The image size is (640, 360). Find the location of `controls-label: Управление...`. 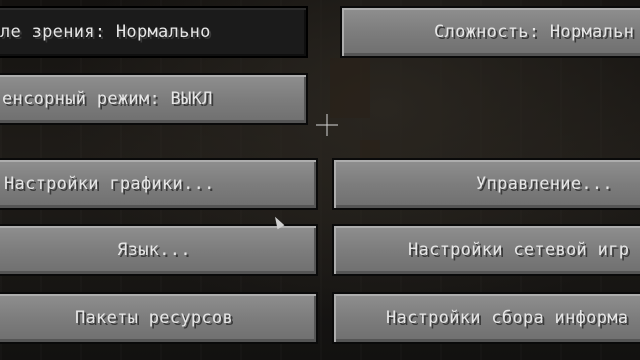

controls-label: Управление... is located at coordinates (544, 184).